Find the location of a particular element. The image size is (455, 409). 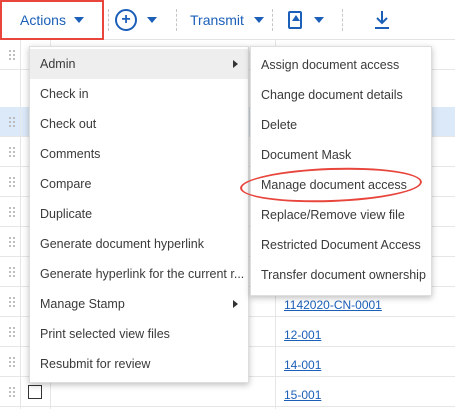

menu-item-label: Resubmit for review is located at coordinates (95, 364).